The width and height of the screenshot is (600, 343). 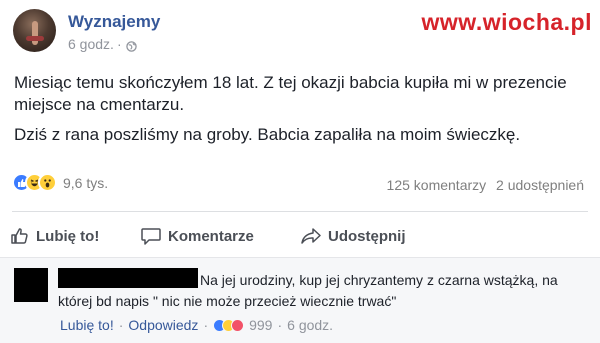 What do you see at coordinates (91, 44) in the screenshot?
I see `post-time: 6 godz.` at bounding box center [91, 44].